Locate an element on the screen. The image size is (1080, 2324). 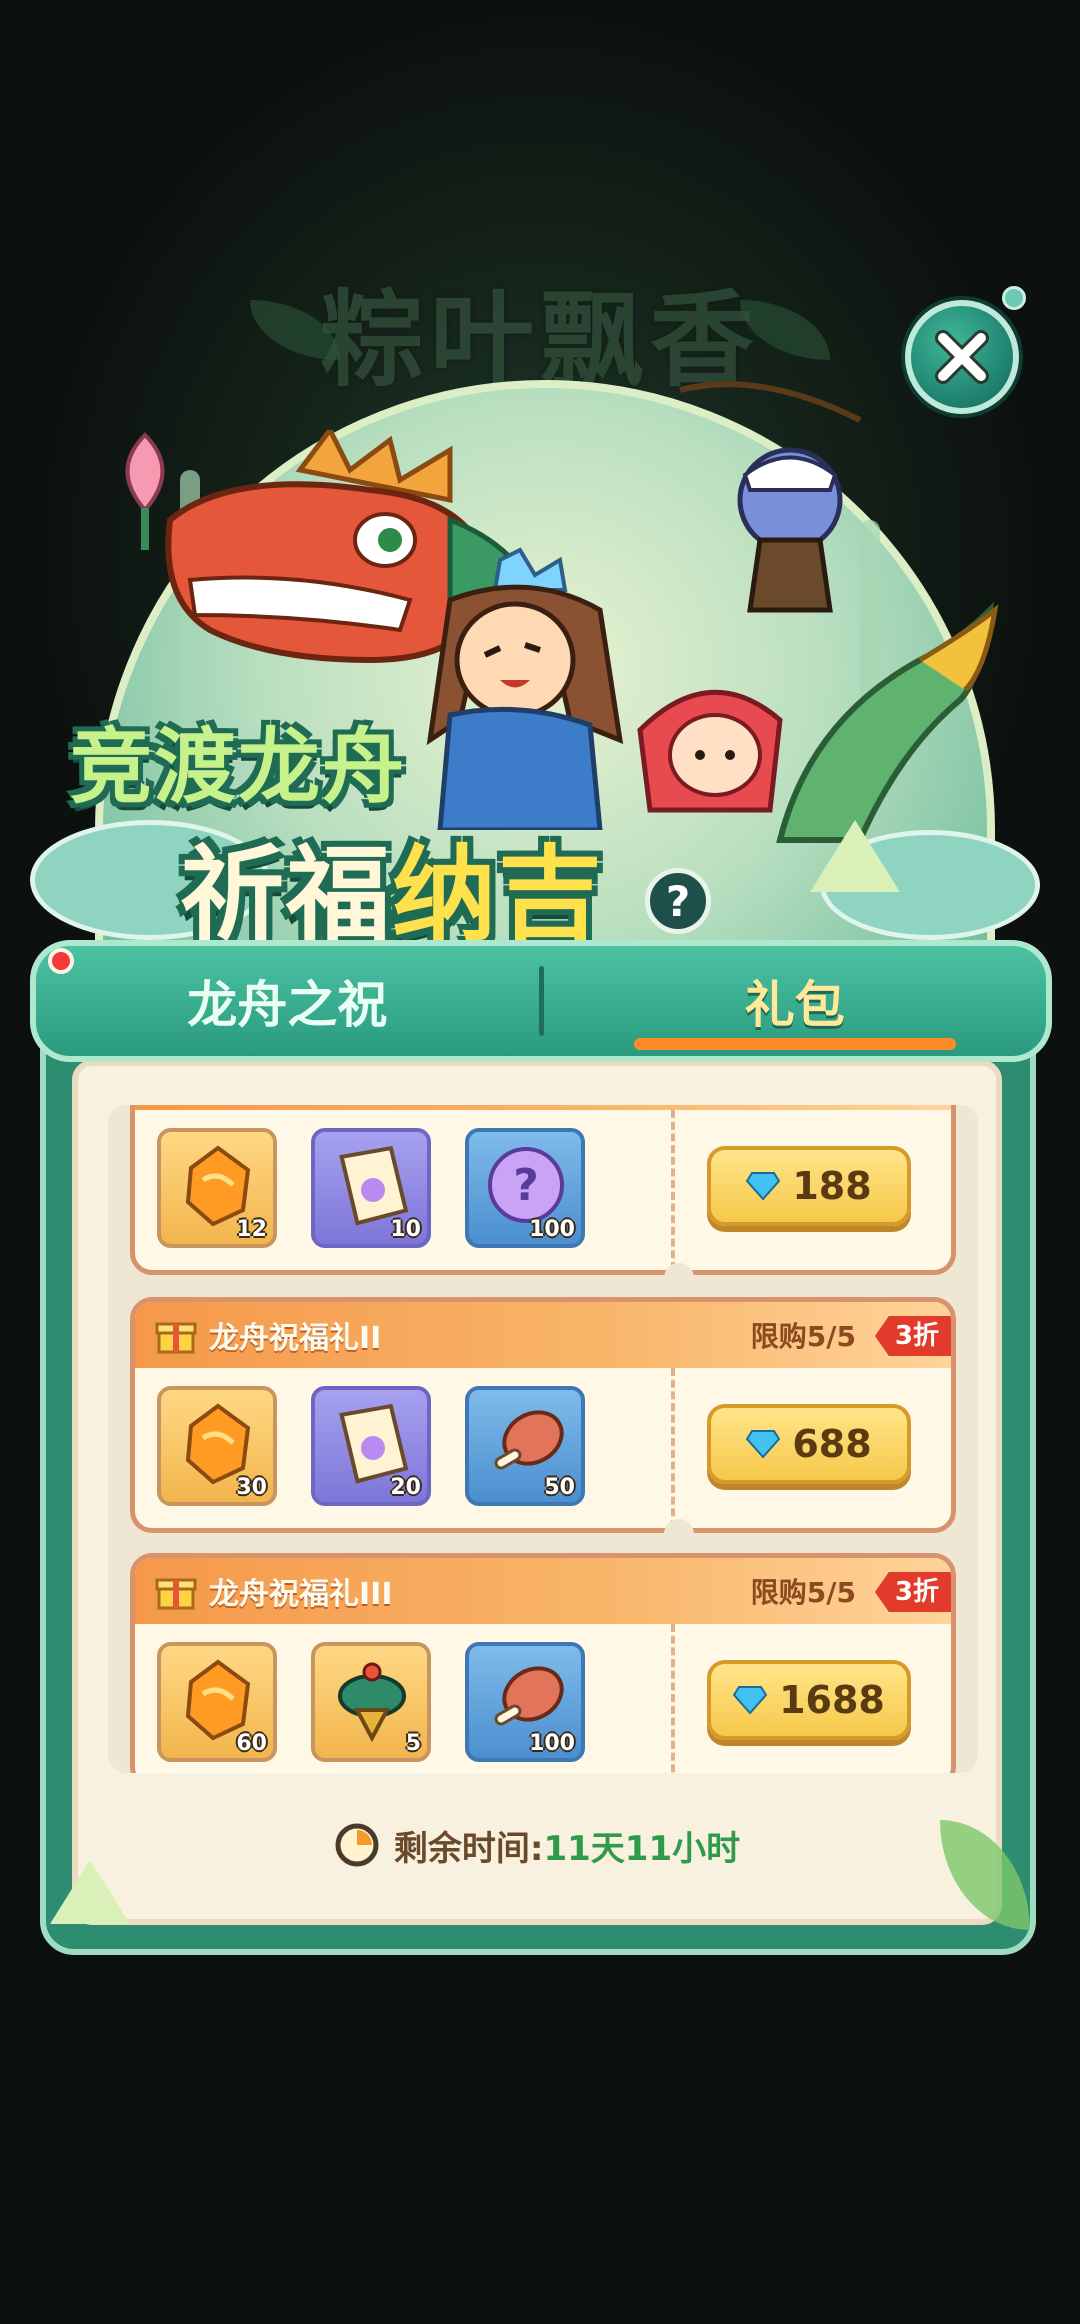
reward-item: 5 is located at coordinates (371, 1702).